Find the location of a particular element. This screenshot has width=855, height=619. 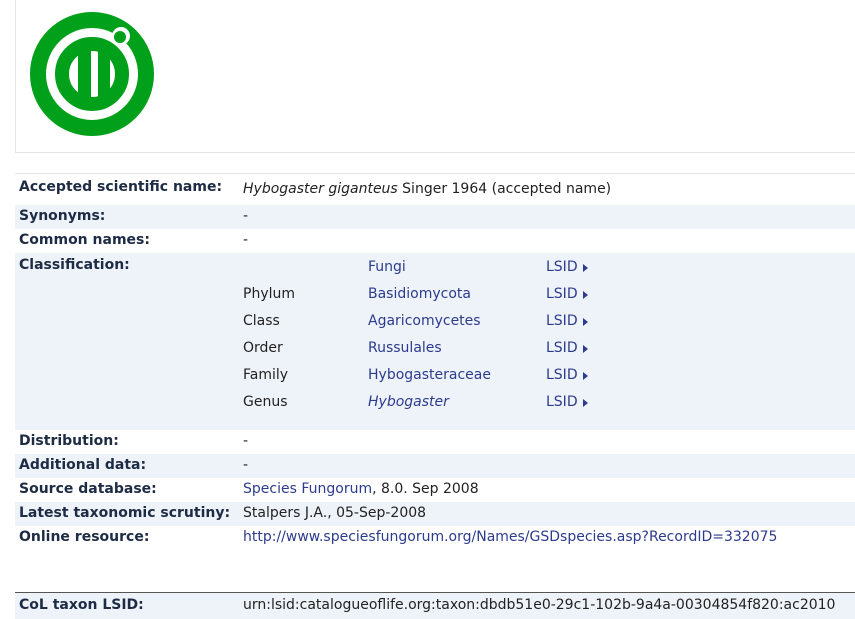

taxon-link-hybogasteraceae: Hybogasteraceae is located at coordinates (457, 375).